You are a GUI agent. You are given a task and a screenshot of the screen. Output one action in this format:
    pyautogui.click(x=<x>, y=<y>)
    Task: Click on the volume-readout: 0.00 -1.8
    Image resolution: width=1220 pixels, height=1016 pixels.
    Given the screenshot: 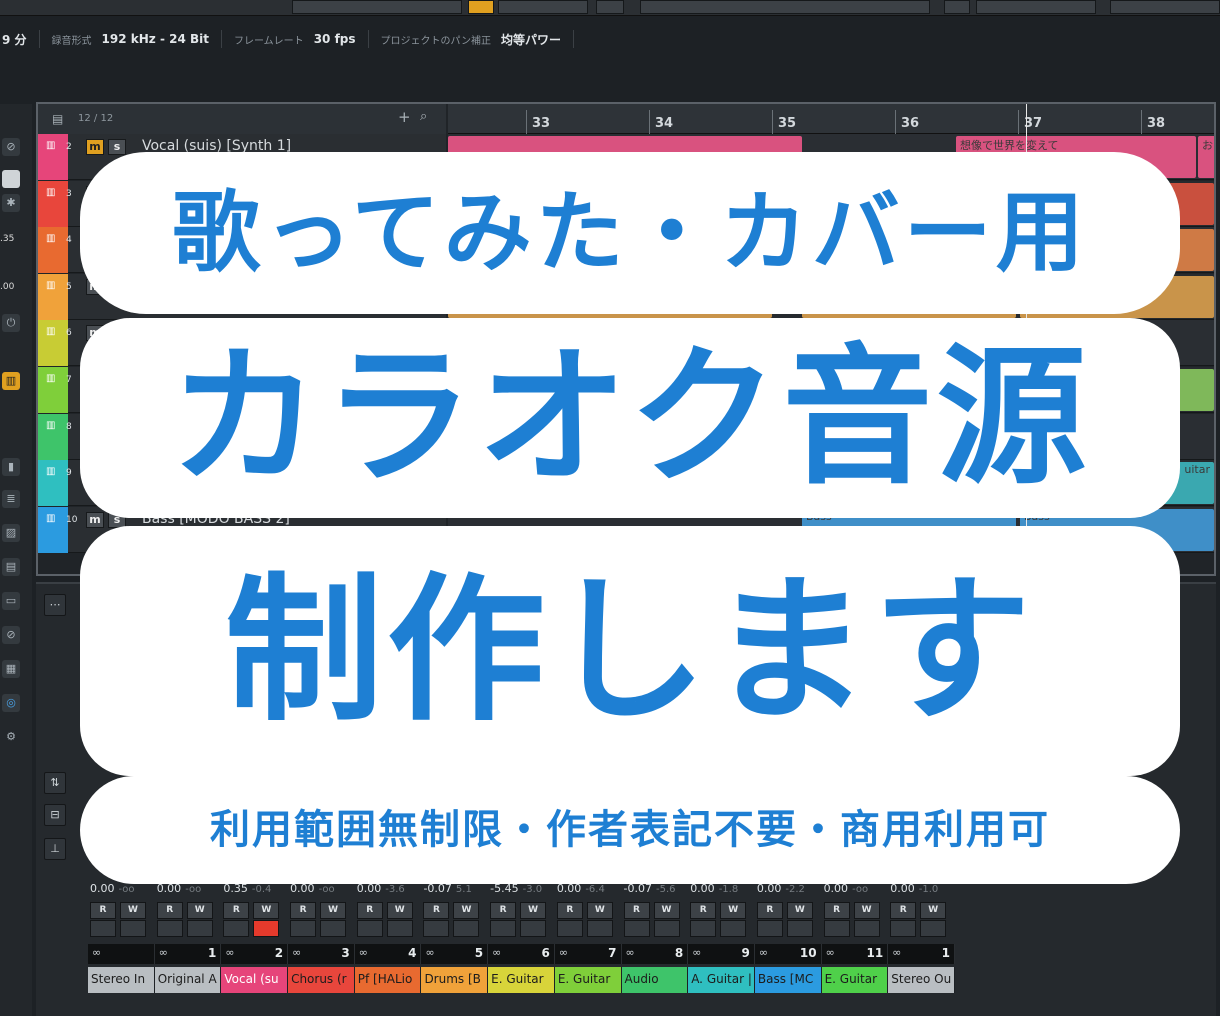 What is the action you would take?
    pyautogui.click(x=721, y=890)
    